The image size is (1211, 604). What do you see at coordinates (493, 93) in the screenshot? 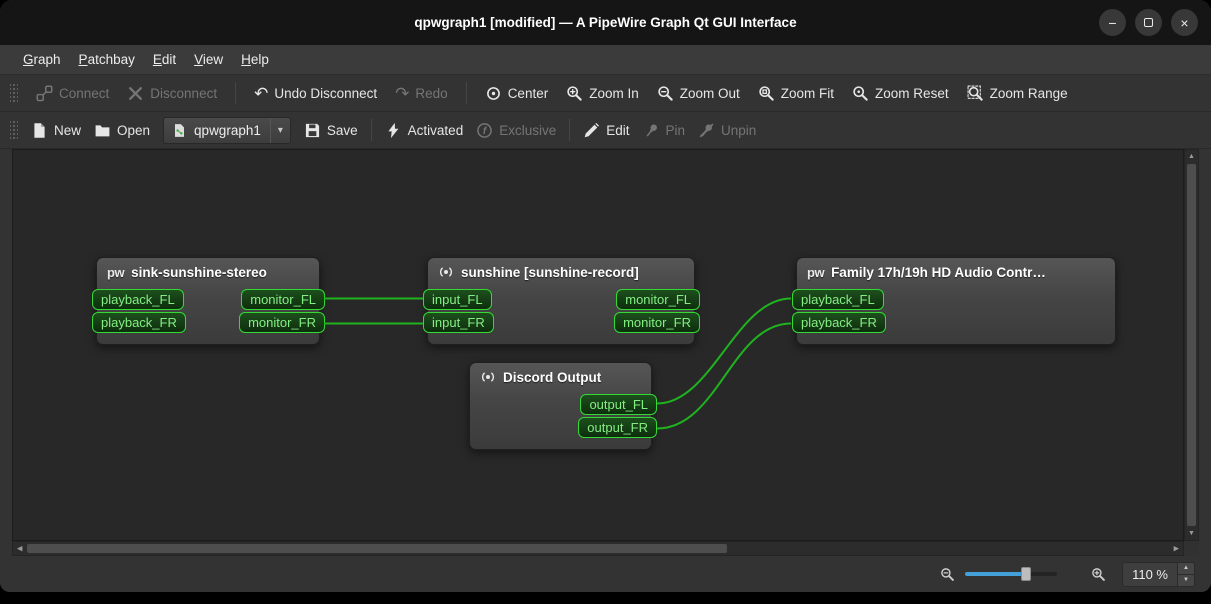
I see `center-icon` at bounding box center [493, 93].